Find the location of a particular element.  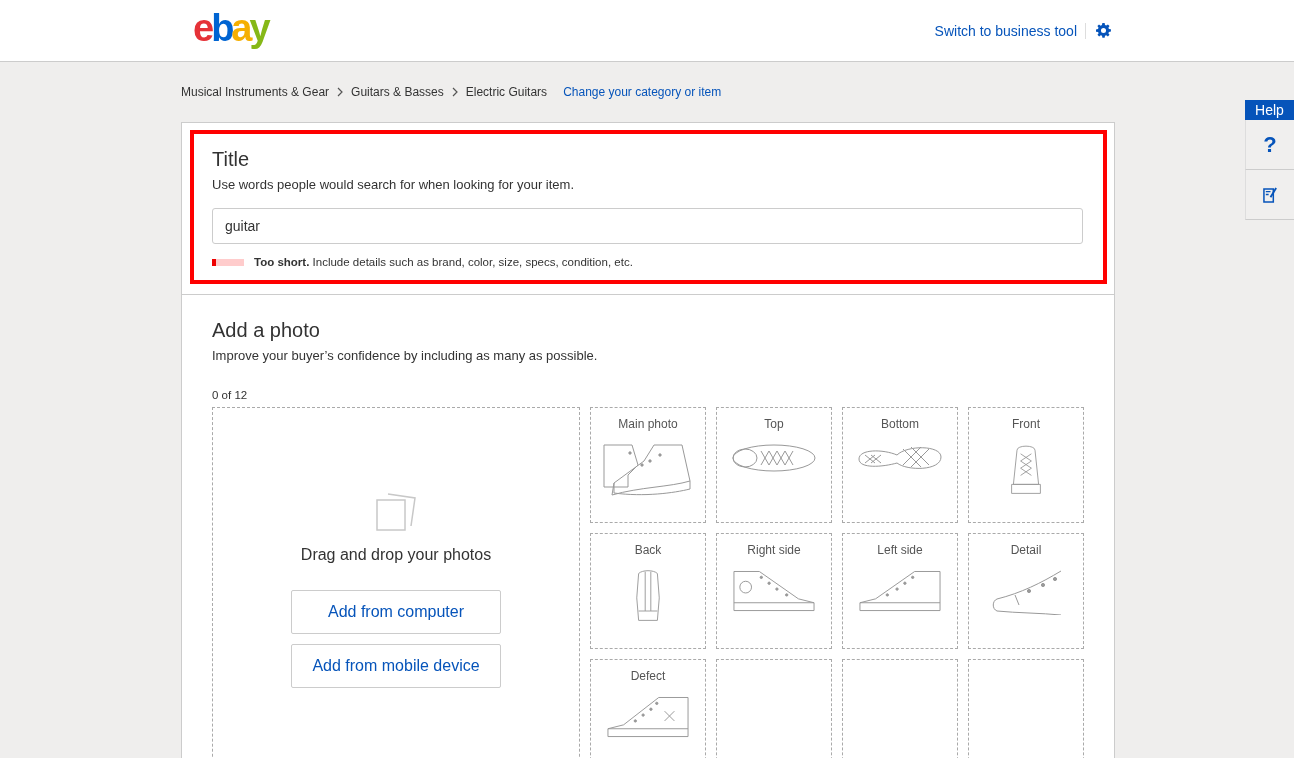

feedback-text: Too short. Include details such as brand, color, size, specs, condition, etc. is located at coordinates (443, 262).